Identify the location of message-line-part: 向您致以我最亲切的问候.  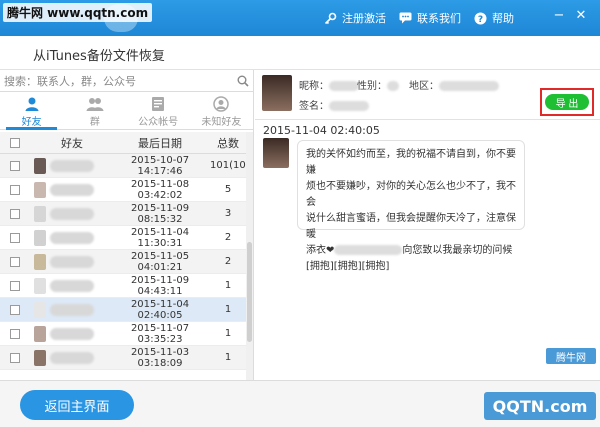
(457, 250).